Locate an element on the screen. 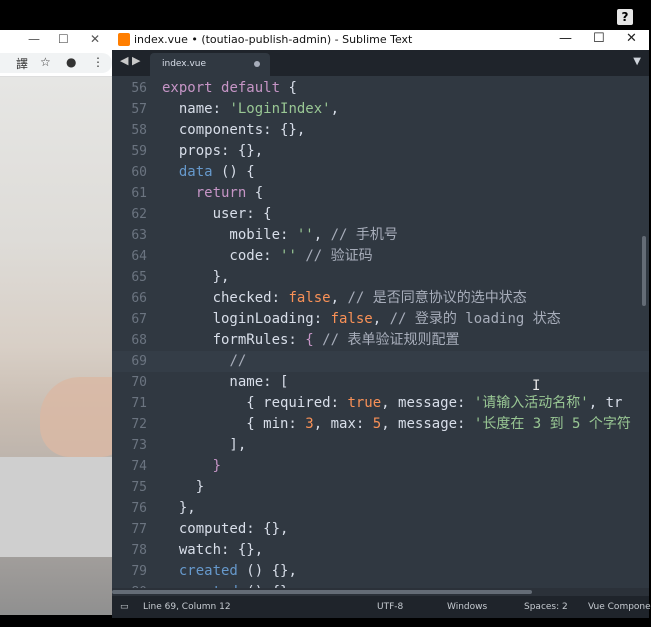  code-line: 59 props: {}, is located at coordinates (380, 151).